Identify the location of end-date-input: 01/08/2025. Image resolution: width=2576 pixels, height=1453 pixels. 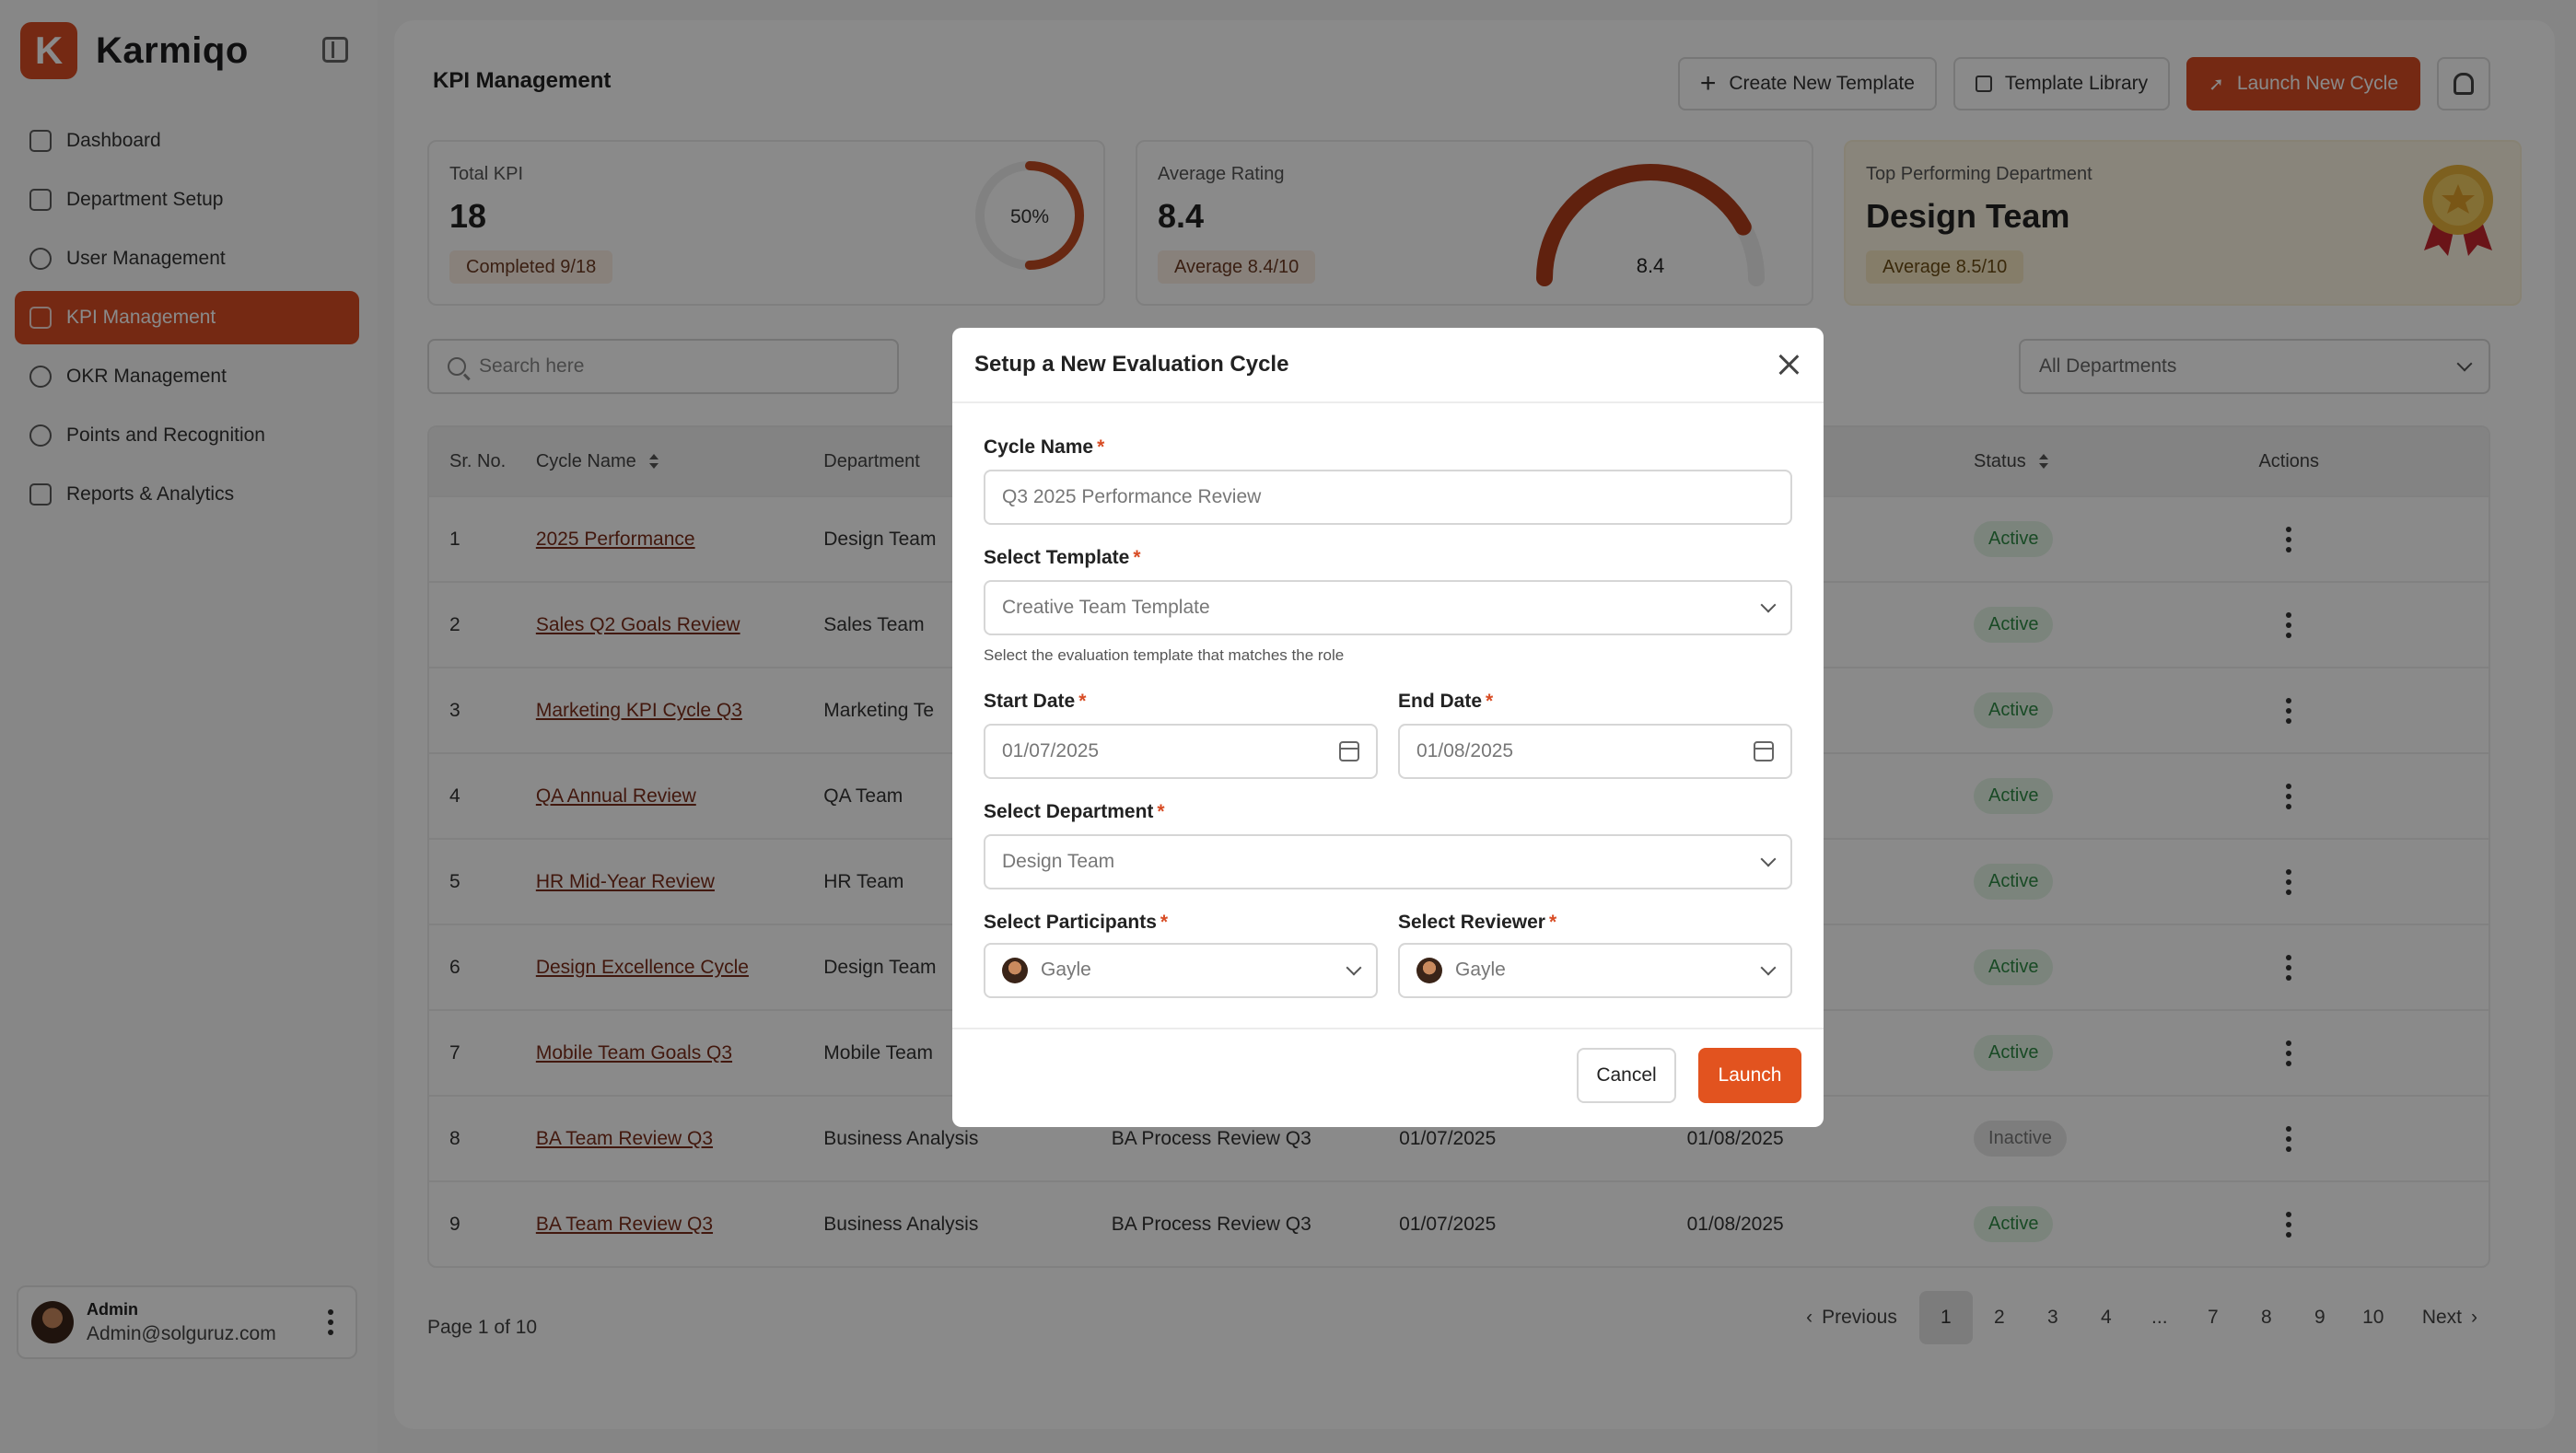
(1595, 751).